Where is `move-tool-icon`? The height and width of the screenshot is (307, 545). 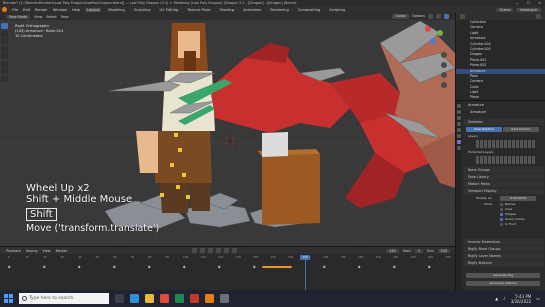 move-tool-icon is located at coordinates (4, 41).